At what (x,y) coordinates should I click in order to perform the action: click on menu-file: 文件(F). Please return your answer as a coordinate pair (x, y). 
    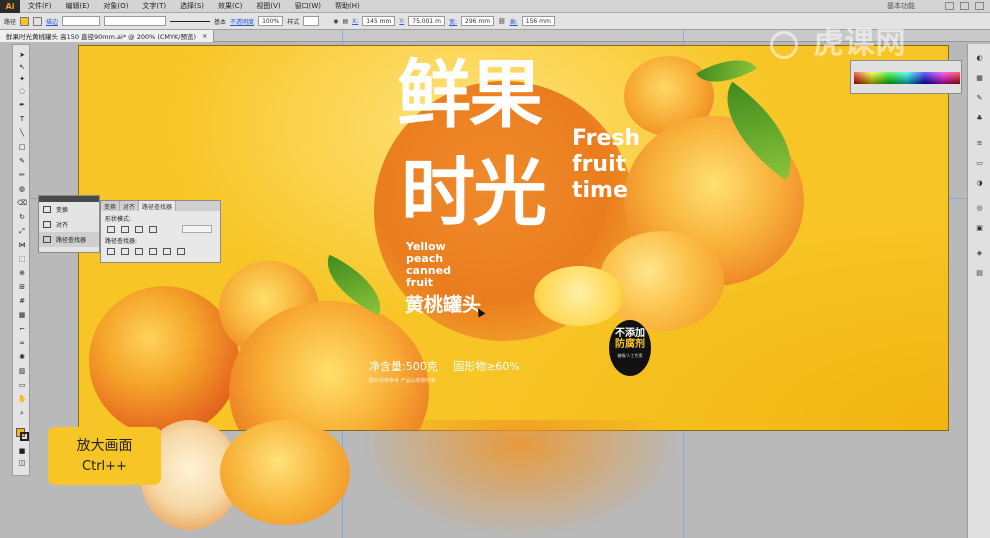
    Looking at the image, I should click on (40, 6).